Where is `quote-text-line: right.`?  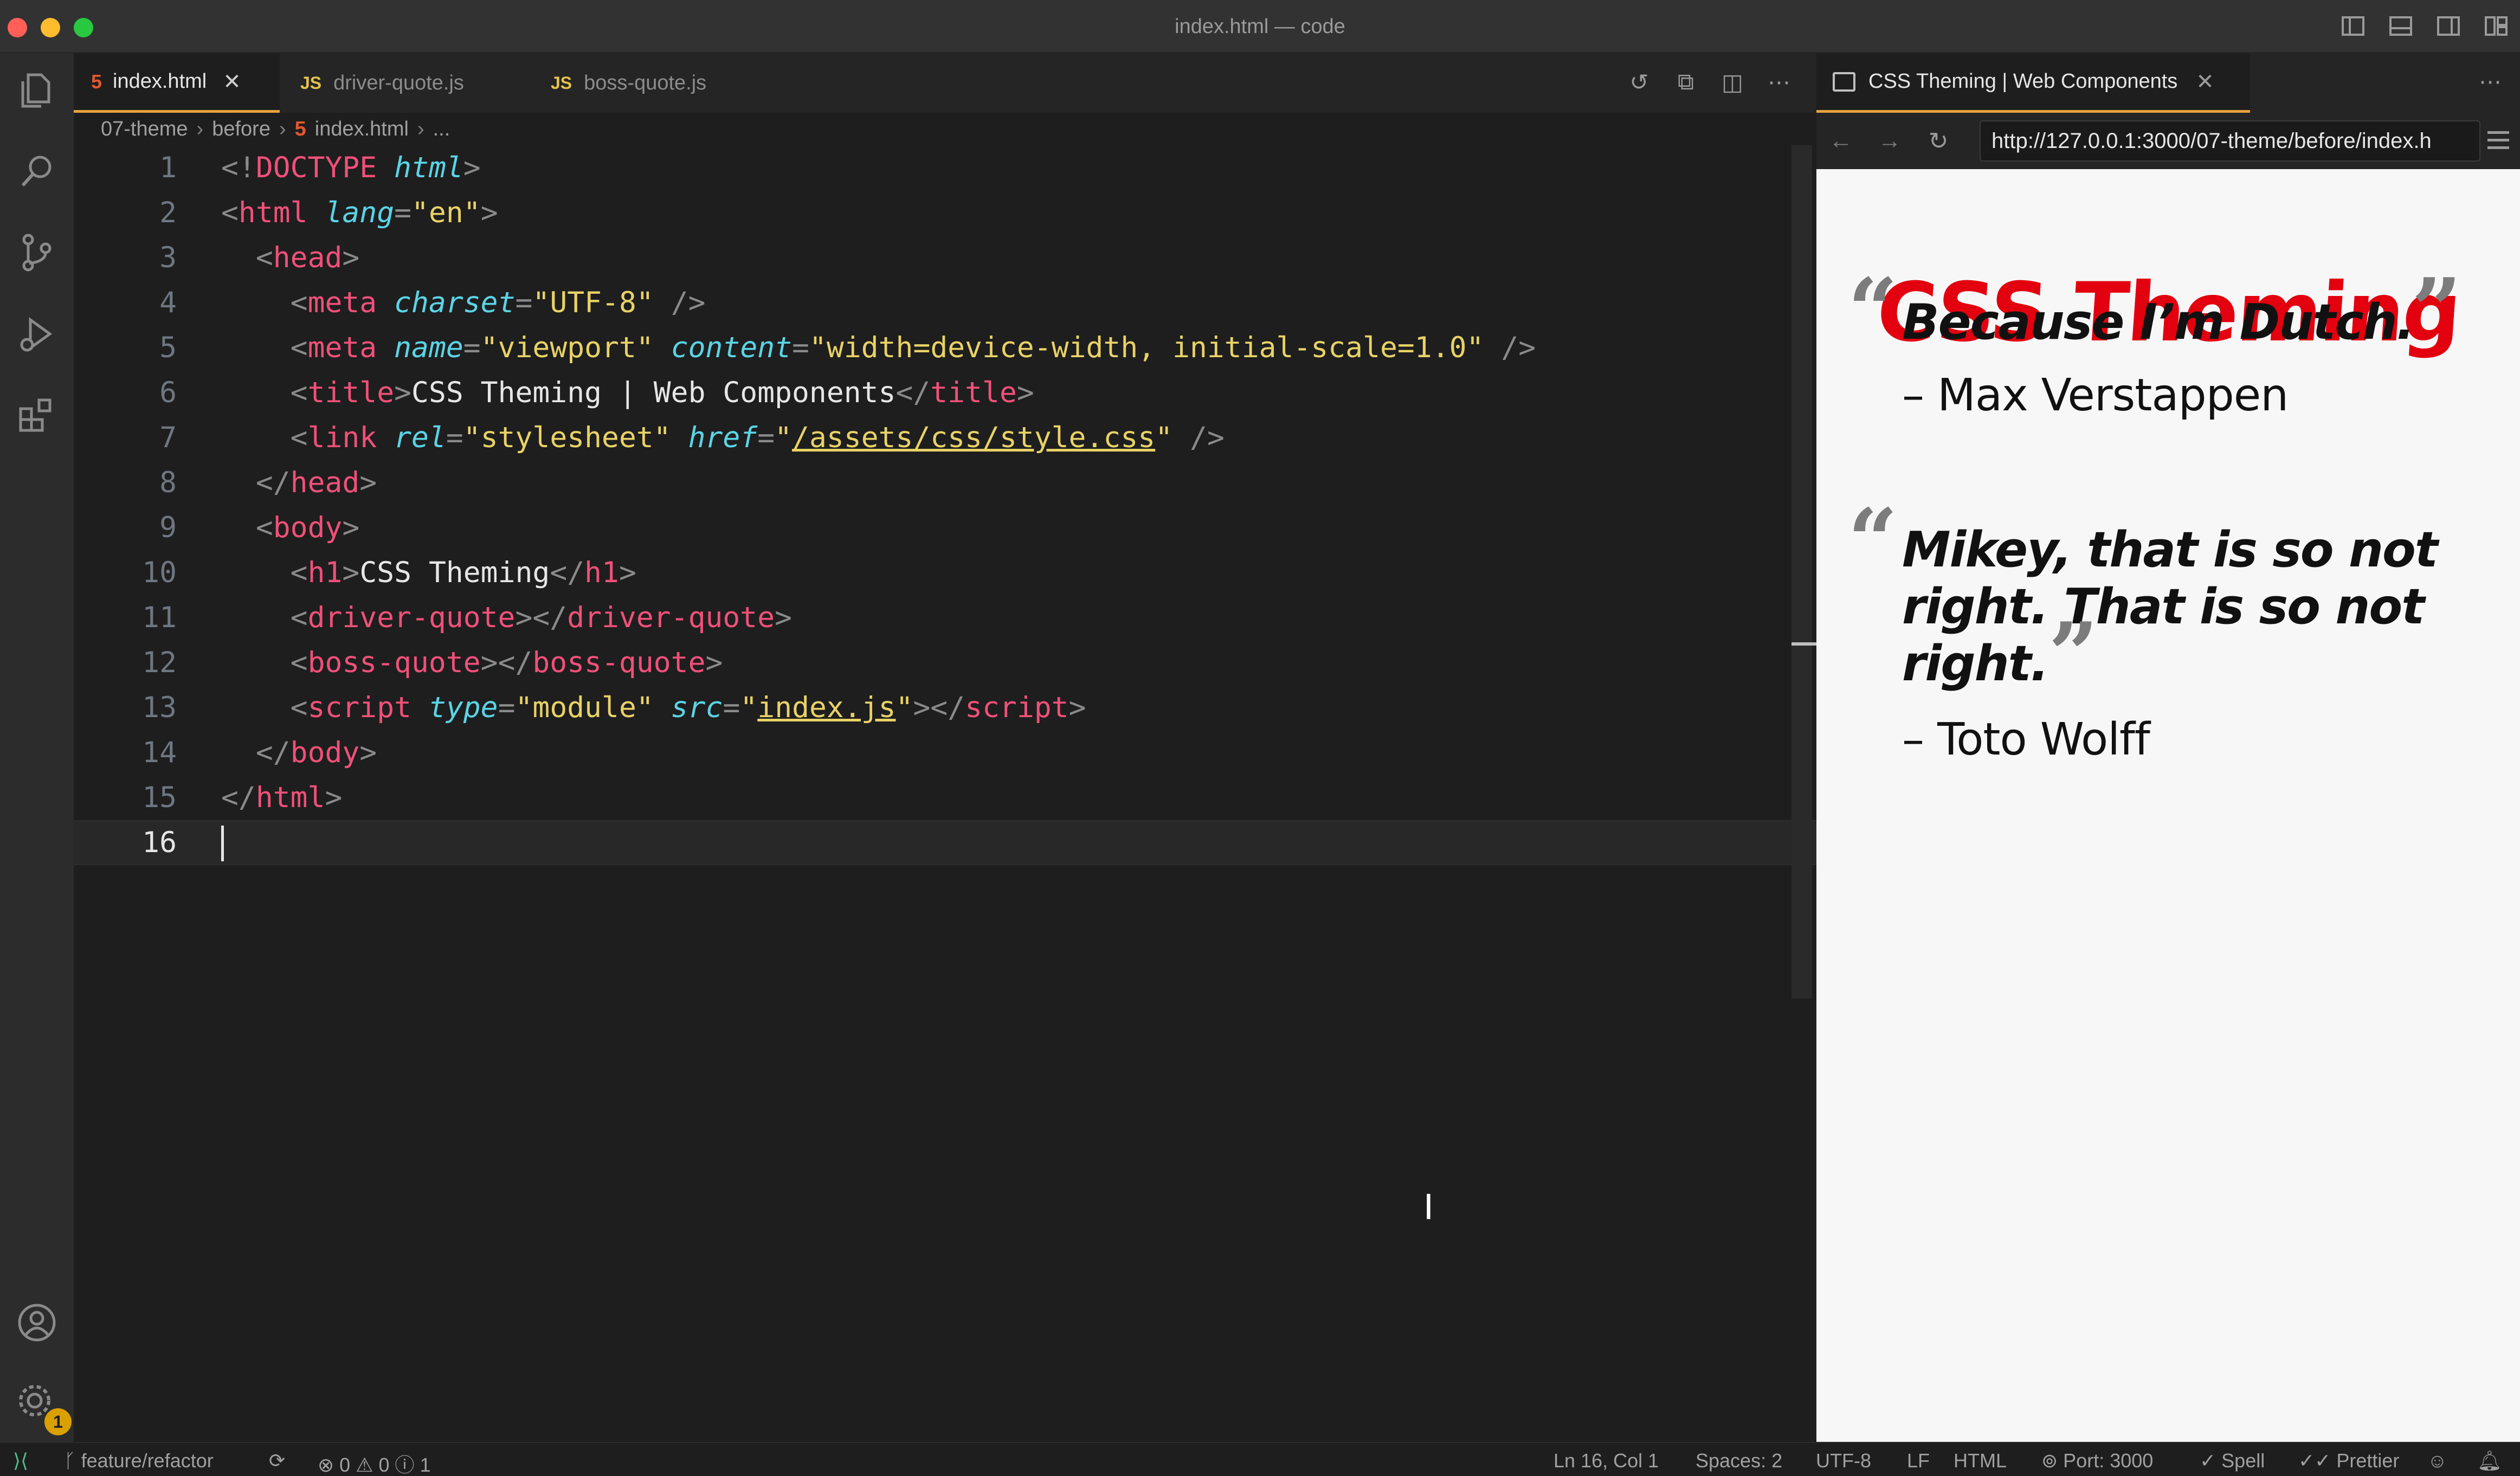 quote-text-line: right. is located at coordinates (1975, 663).